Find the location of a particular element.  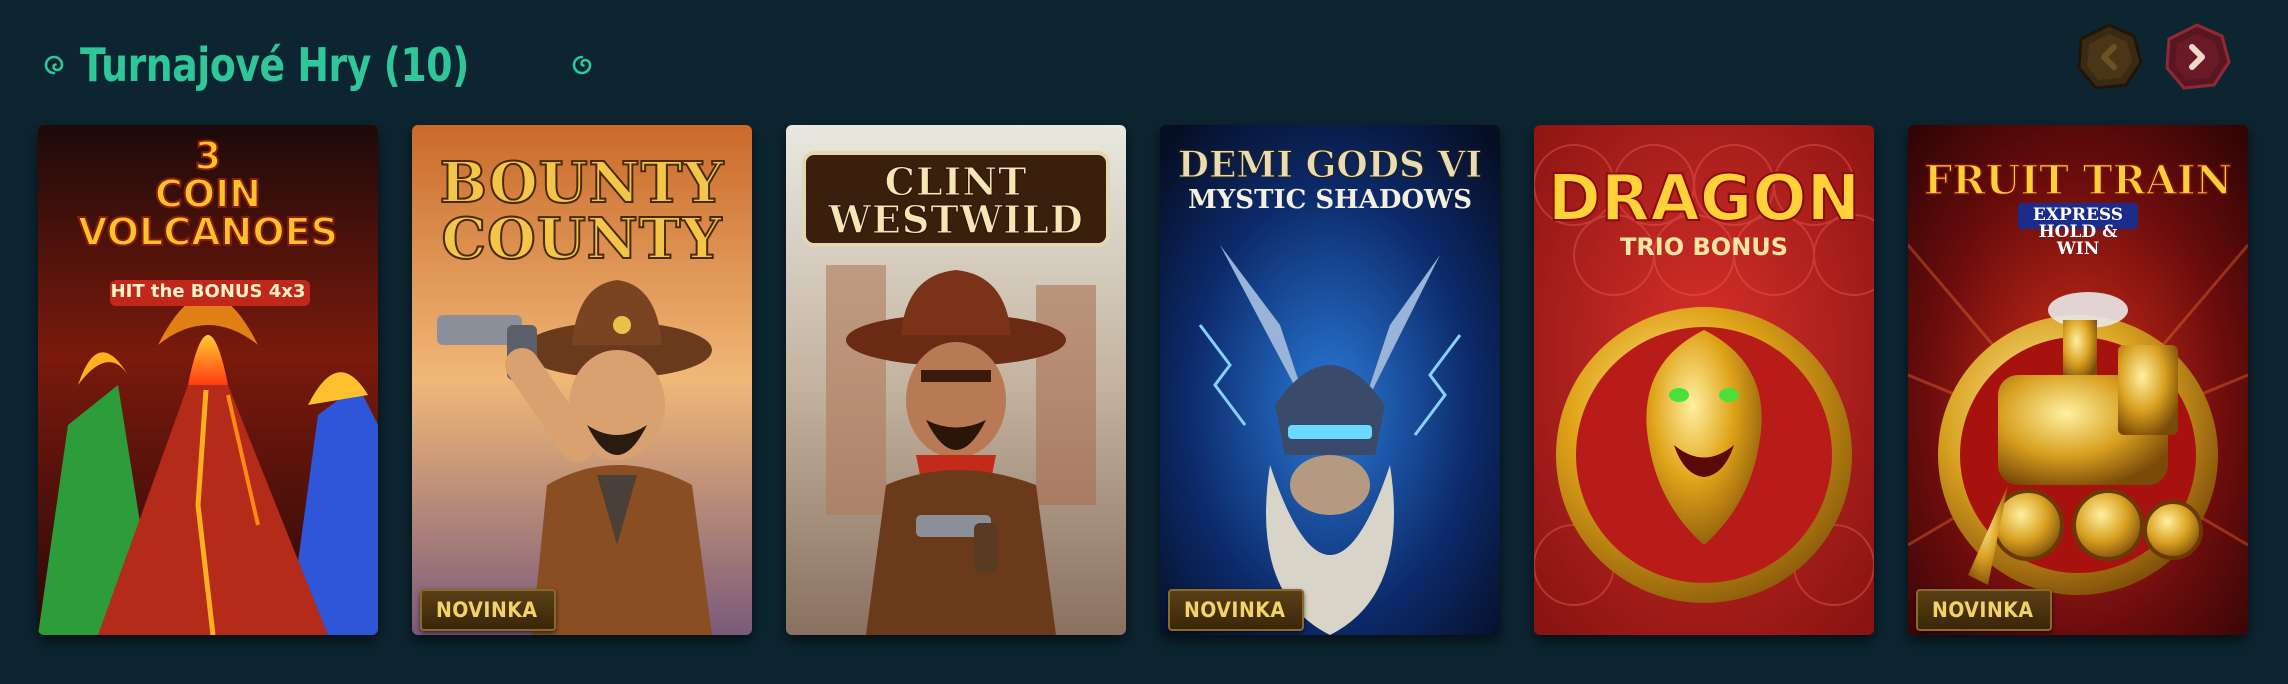

next-button is located at coordinates (2197, 57).